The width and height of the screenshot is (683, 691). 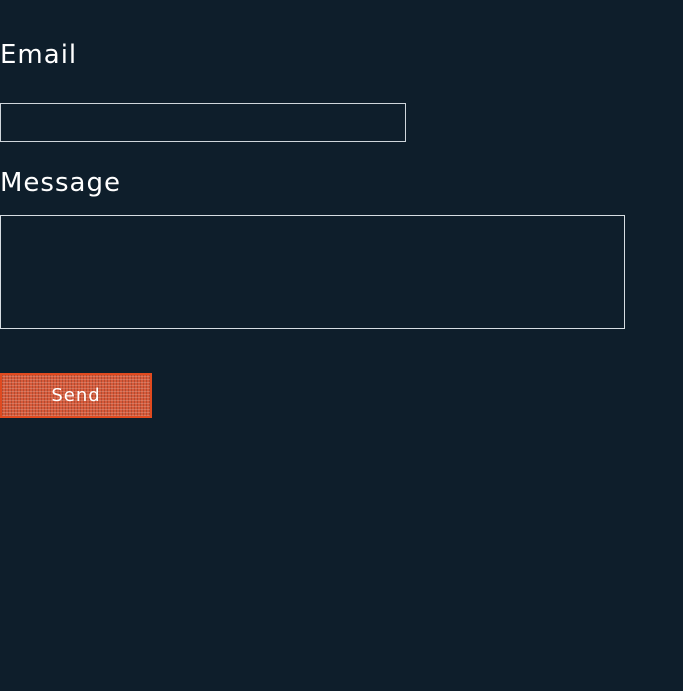 I want to click on send-button-label: Send, so click(x=76, y=395).